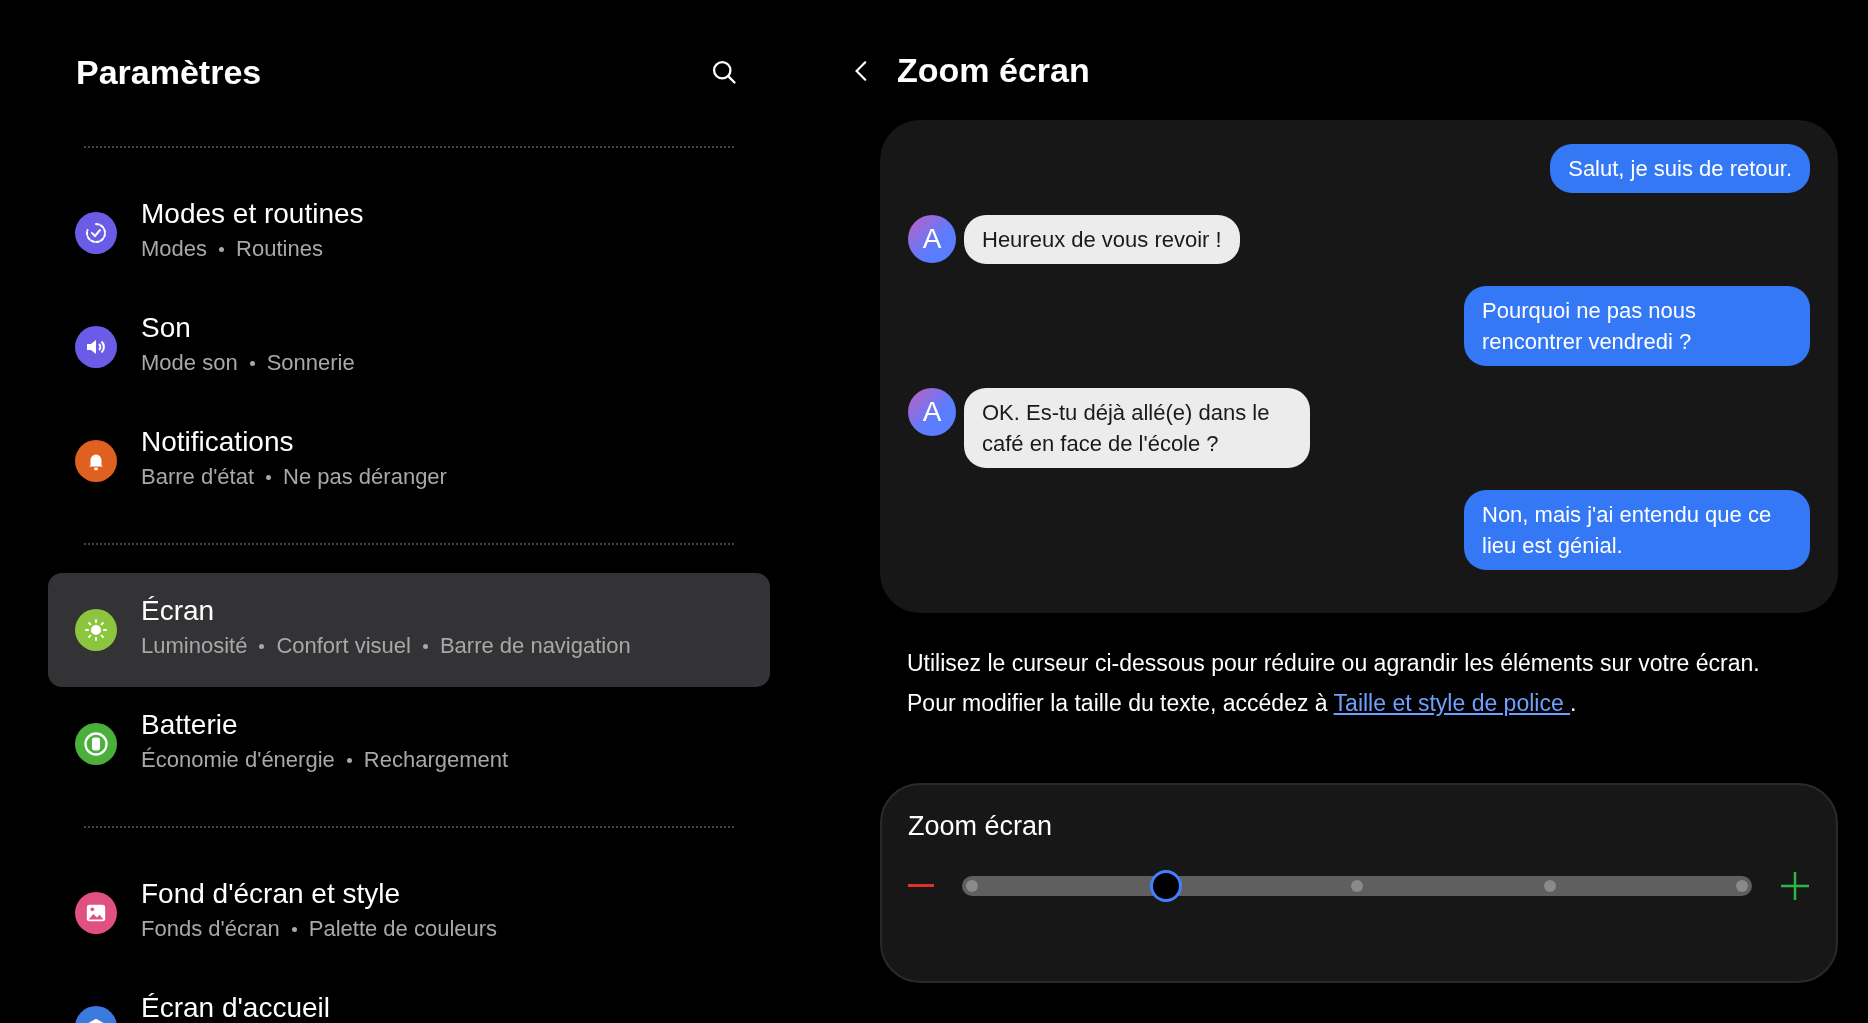 This screenshot has width=1868, height=1023. What do you see at coordinates (343, 646) in the screenshot?
I see `item-subtitle: Confort visuel` at bounding box center [343, 646].